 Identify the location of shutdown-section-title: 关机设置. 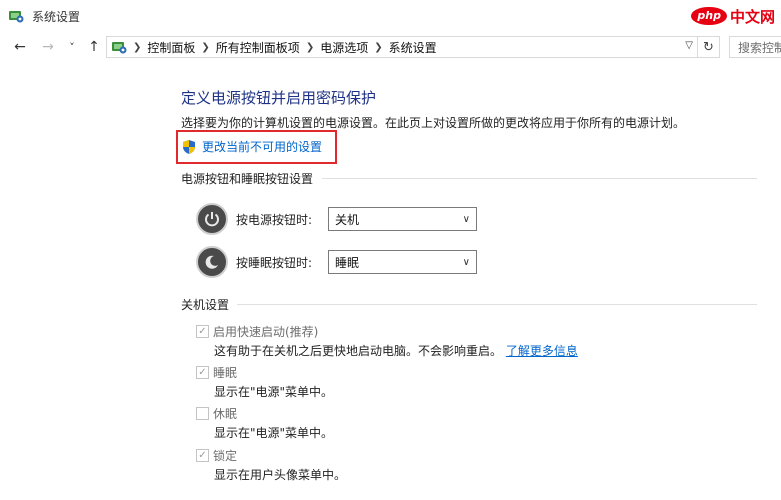
(205, 305).